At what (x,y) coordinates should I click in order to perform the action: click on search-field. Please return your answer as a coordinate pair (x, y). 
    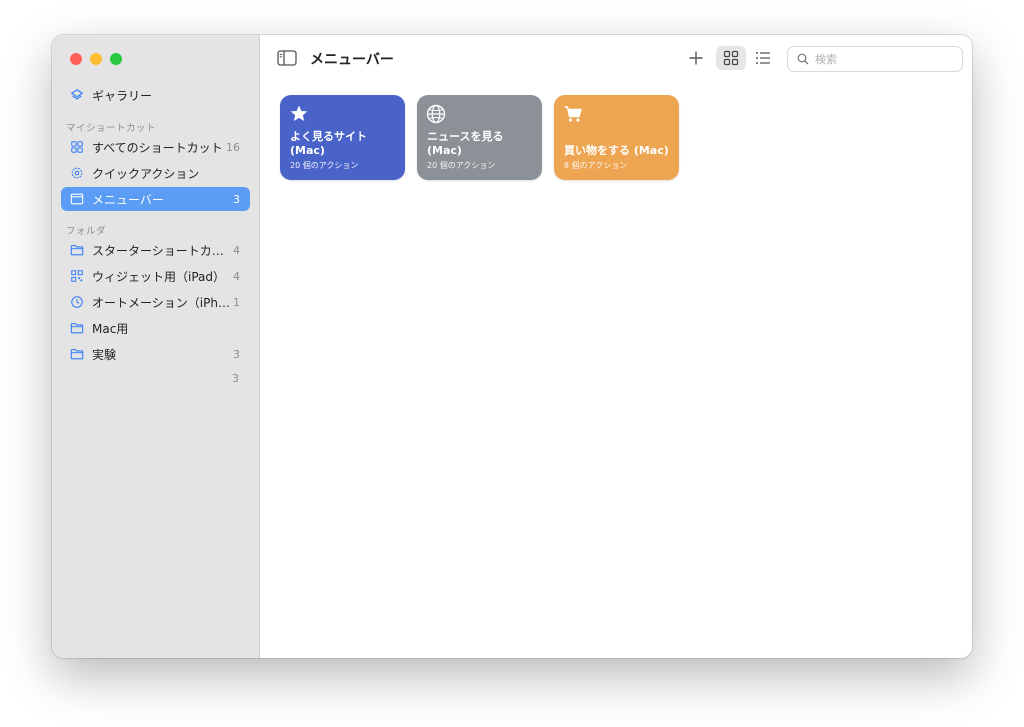
    Looking at the image, I should click on (875, 59).